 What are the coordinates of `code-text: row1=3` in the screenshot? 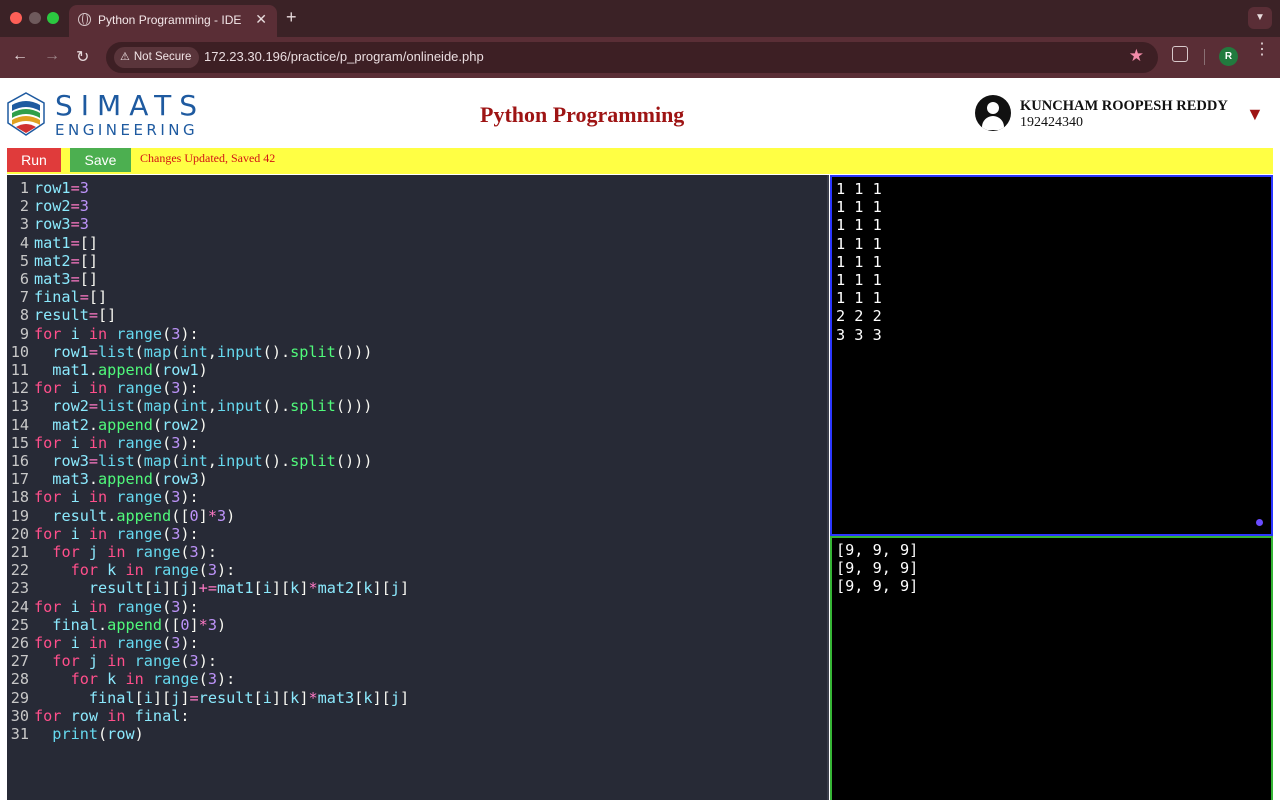 It's located at (61, 188).